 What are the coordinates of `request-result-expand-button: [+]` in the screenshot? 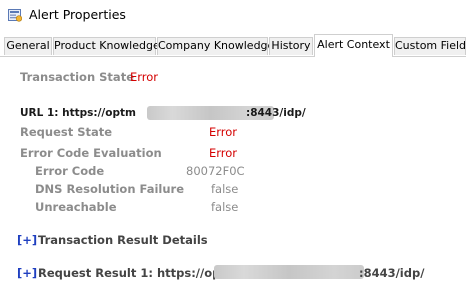 It's located at (27, 273).